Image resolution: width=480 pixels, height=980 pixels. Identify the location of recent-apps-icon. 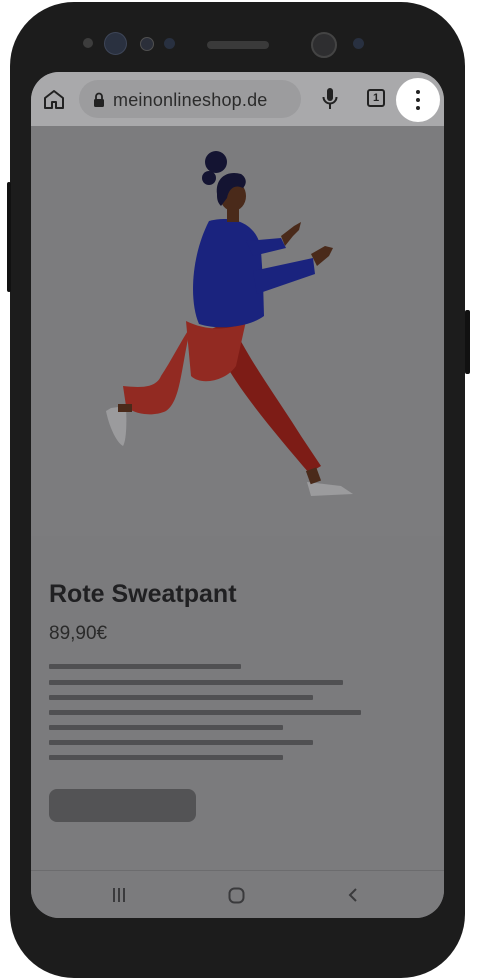
(119, 897).